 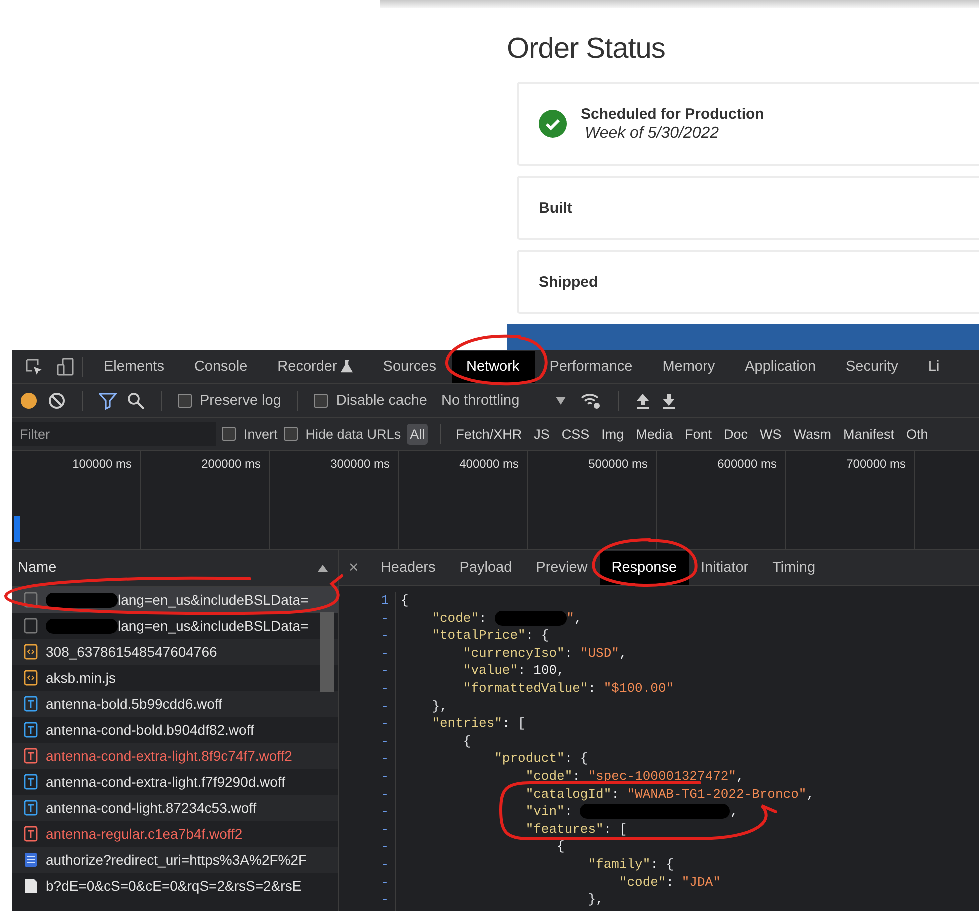 What do you see at coordinates (31, 886) in the screenshot?
I see `page-icon` at bounding box center [31, 886].